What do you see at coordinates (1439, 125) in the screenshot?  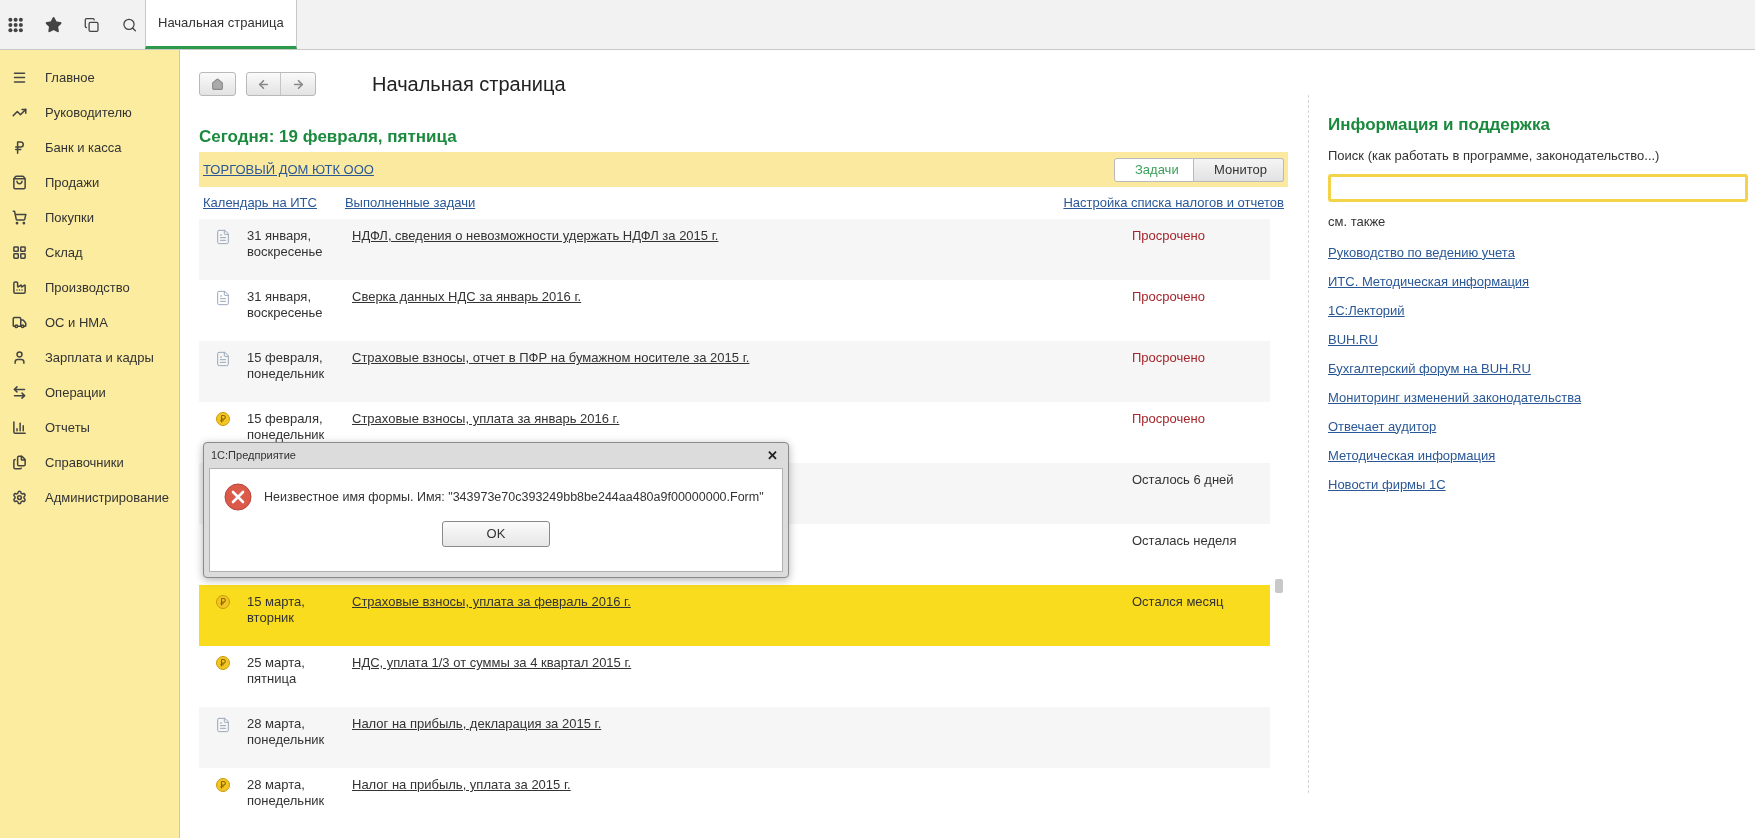 I see `support-heading: Информация и поддержка` at bounding box center [1439, 125].